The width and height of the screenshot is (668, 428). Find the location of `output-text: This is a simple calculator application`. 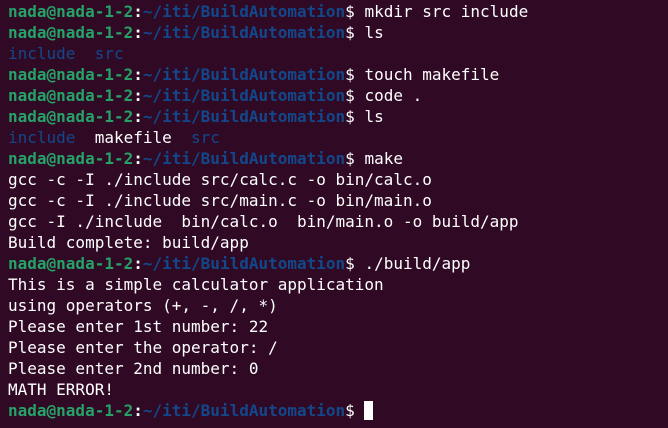

output-text: This is a simple calculator application is located at coordinates (196, 284).